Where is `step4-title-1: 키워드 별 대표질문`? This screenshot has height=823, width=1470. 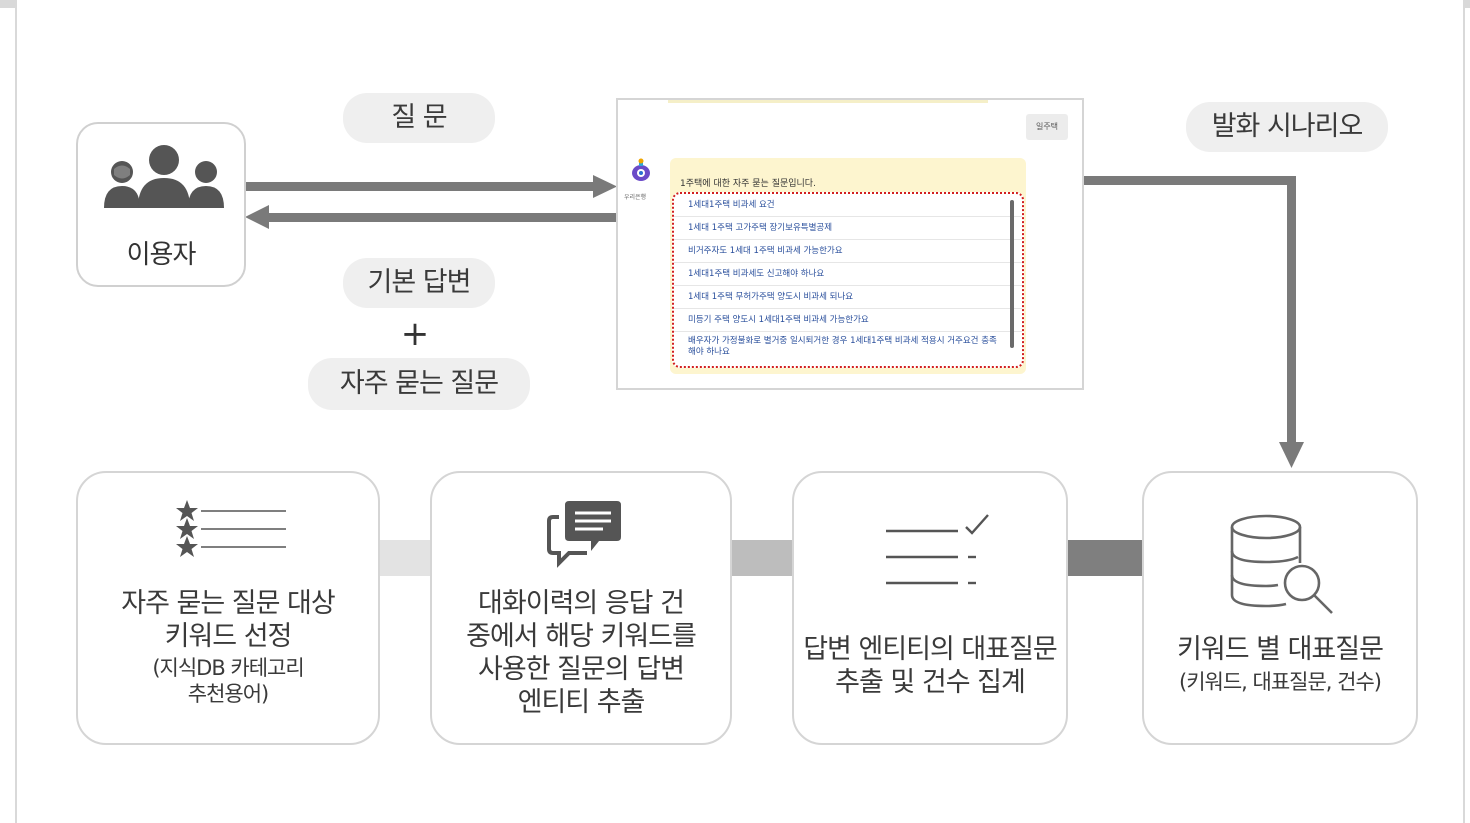
step4-title-1: 키워드 별 대표질문 is located at coordinates (1280, 649).